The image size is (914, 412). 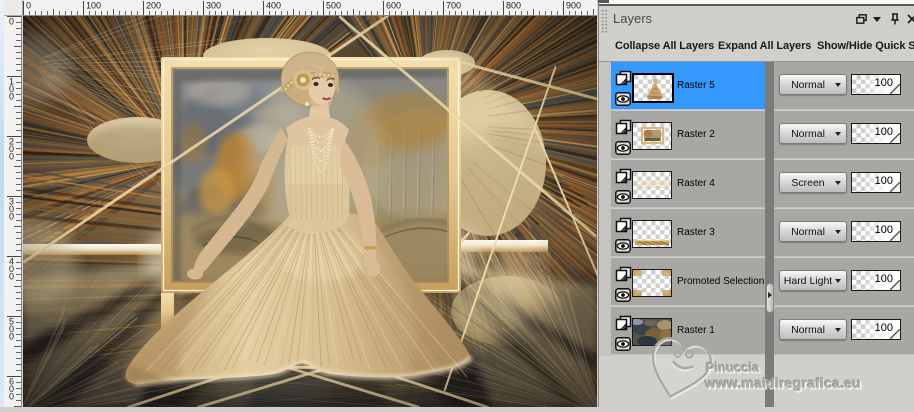 What do you see at coordinates (513, 6) in the screenshot?
I see `svg-text: 800` at bounding box center [513, 6].